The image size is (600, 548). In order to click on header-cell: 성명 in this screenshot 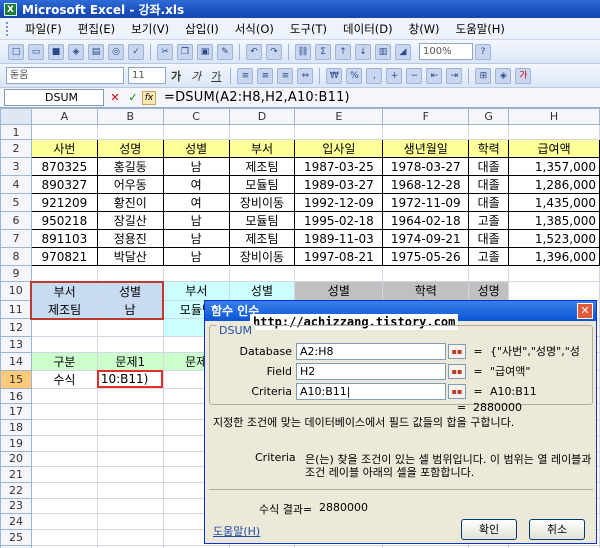, I will do `click(130, 149)`.